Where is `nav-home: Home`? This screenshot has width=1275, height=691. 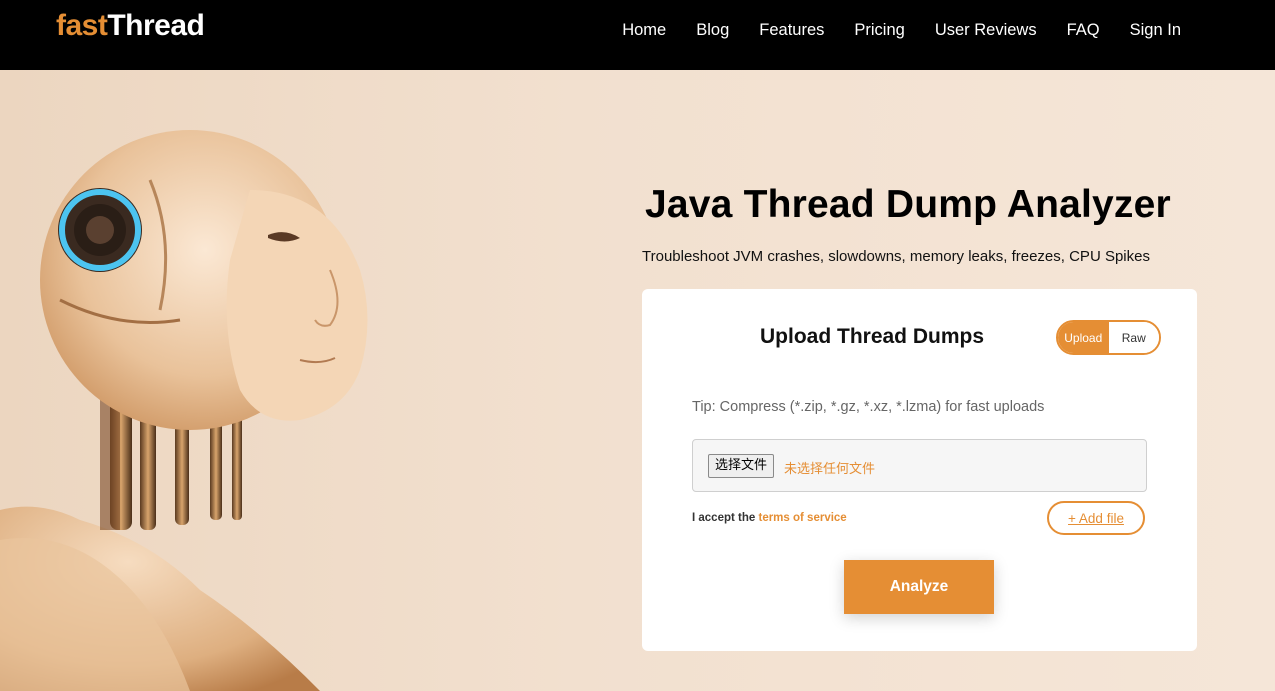
nav-home: Home is located at coordinates (644, 30).